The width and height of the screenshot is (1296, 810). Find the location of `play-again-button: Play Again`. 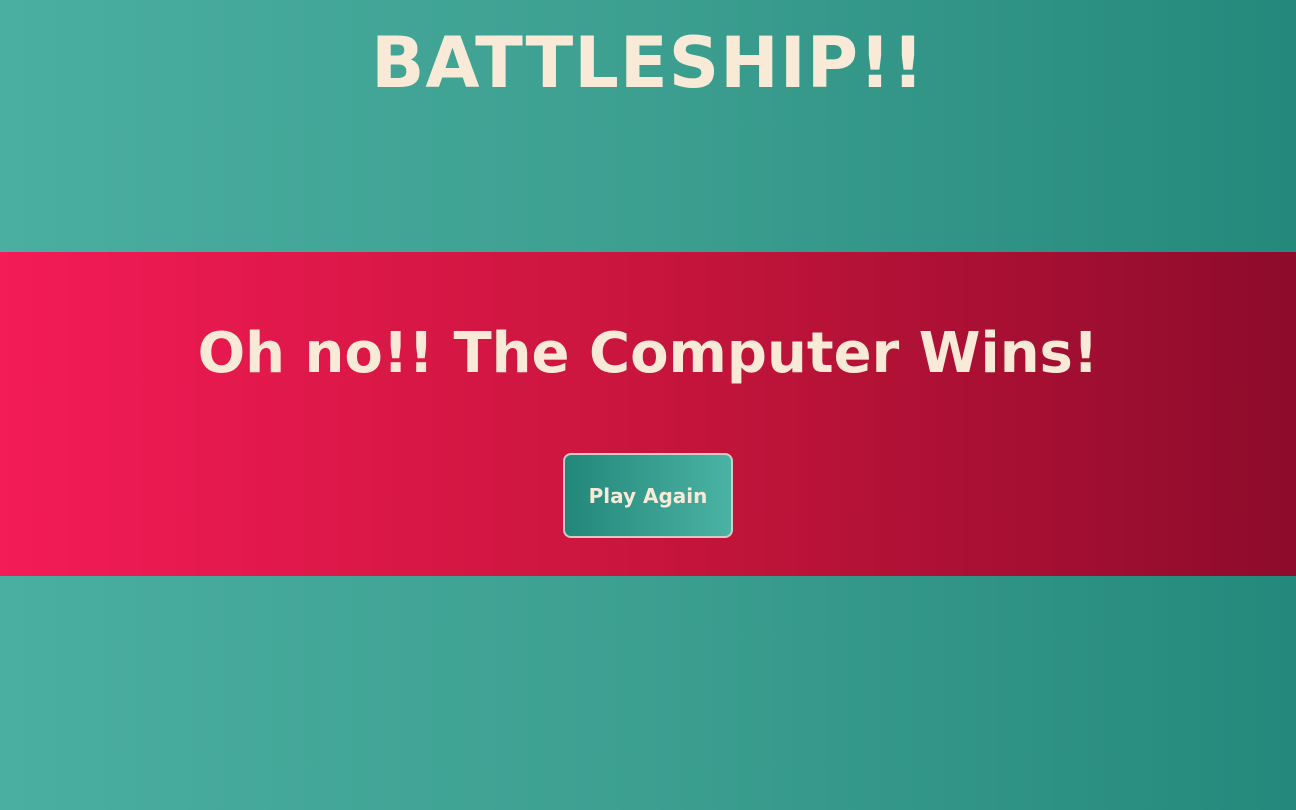

play-again-button: Play Again is located at coordinates (648, 495).